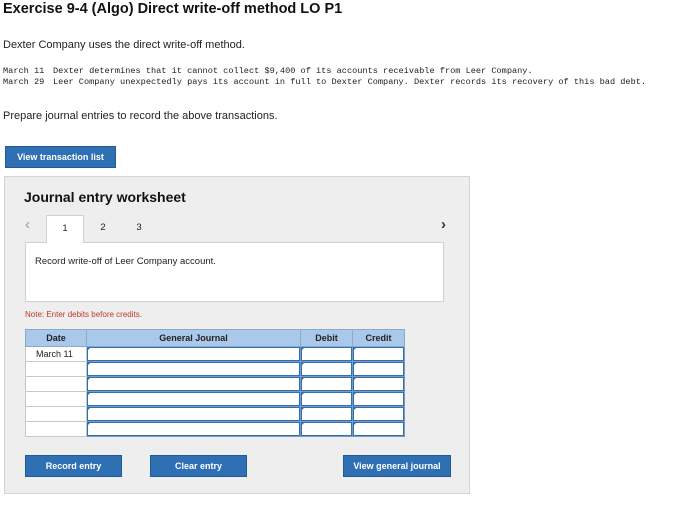  I want to click on clear-entry-button: Clear entry, so click(198, 466).